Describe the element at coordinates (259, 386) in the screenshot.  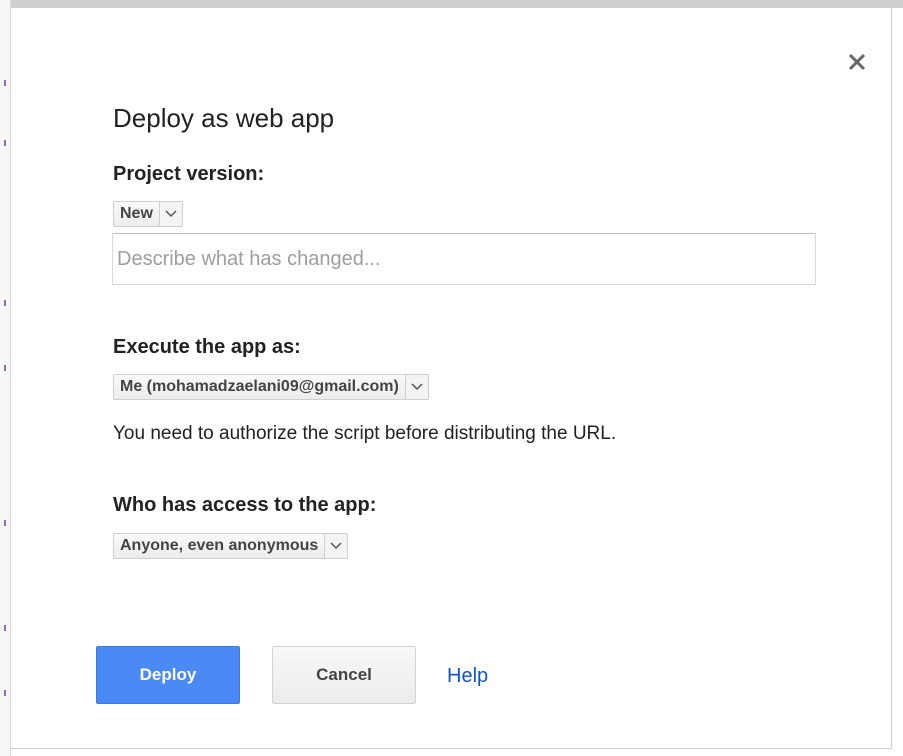
I see `execute-as-value: Me (mohamadzaelani09@gmail.com)` at that location.